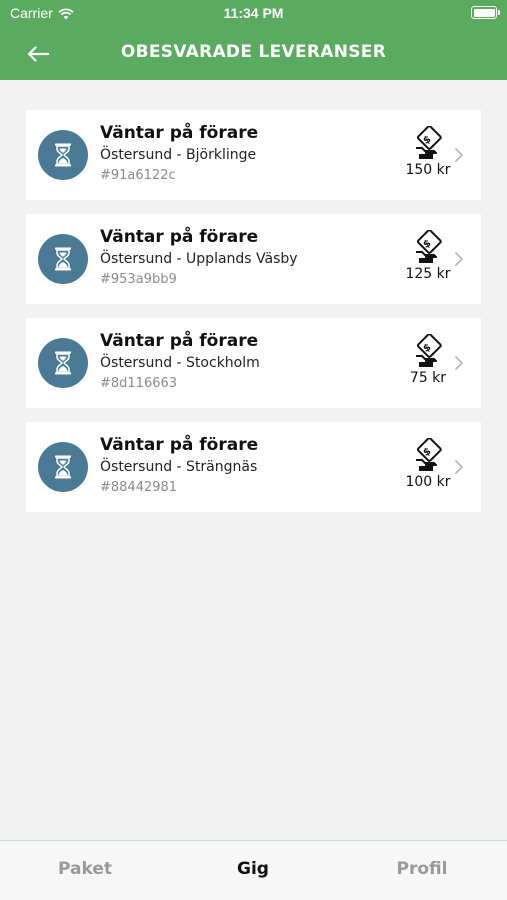  I want to click on status-bar: Carrier 11:34 PM, so click(253, 14).